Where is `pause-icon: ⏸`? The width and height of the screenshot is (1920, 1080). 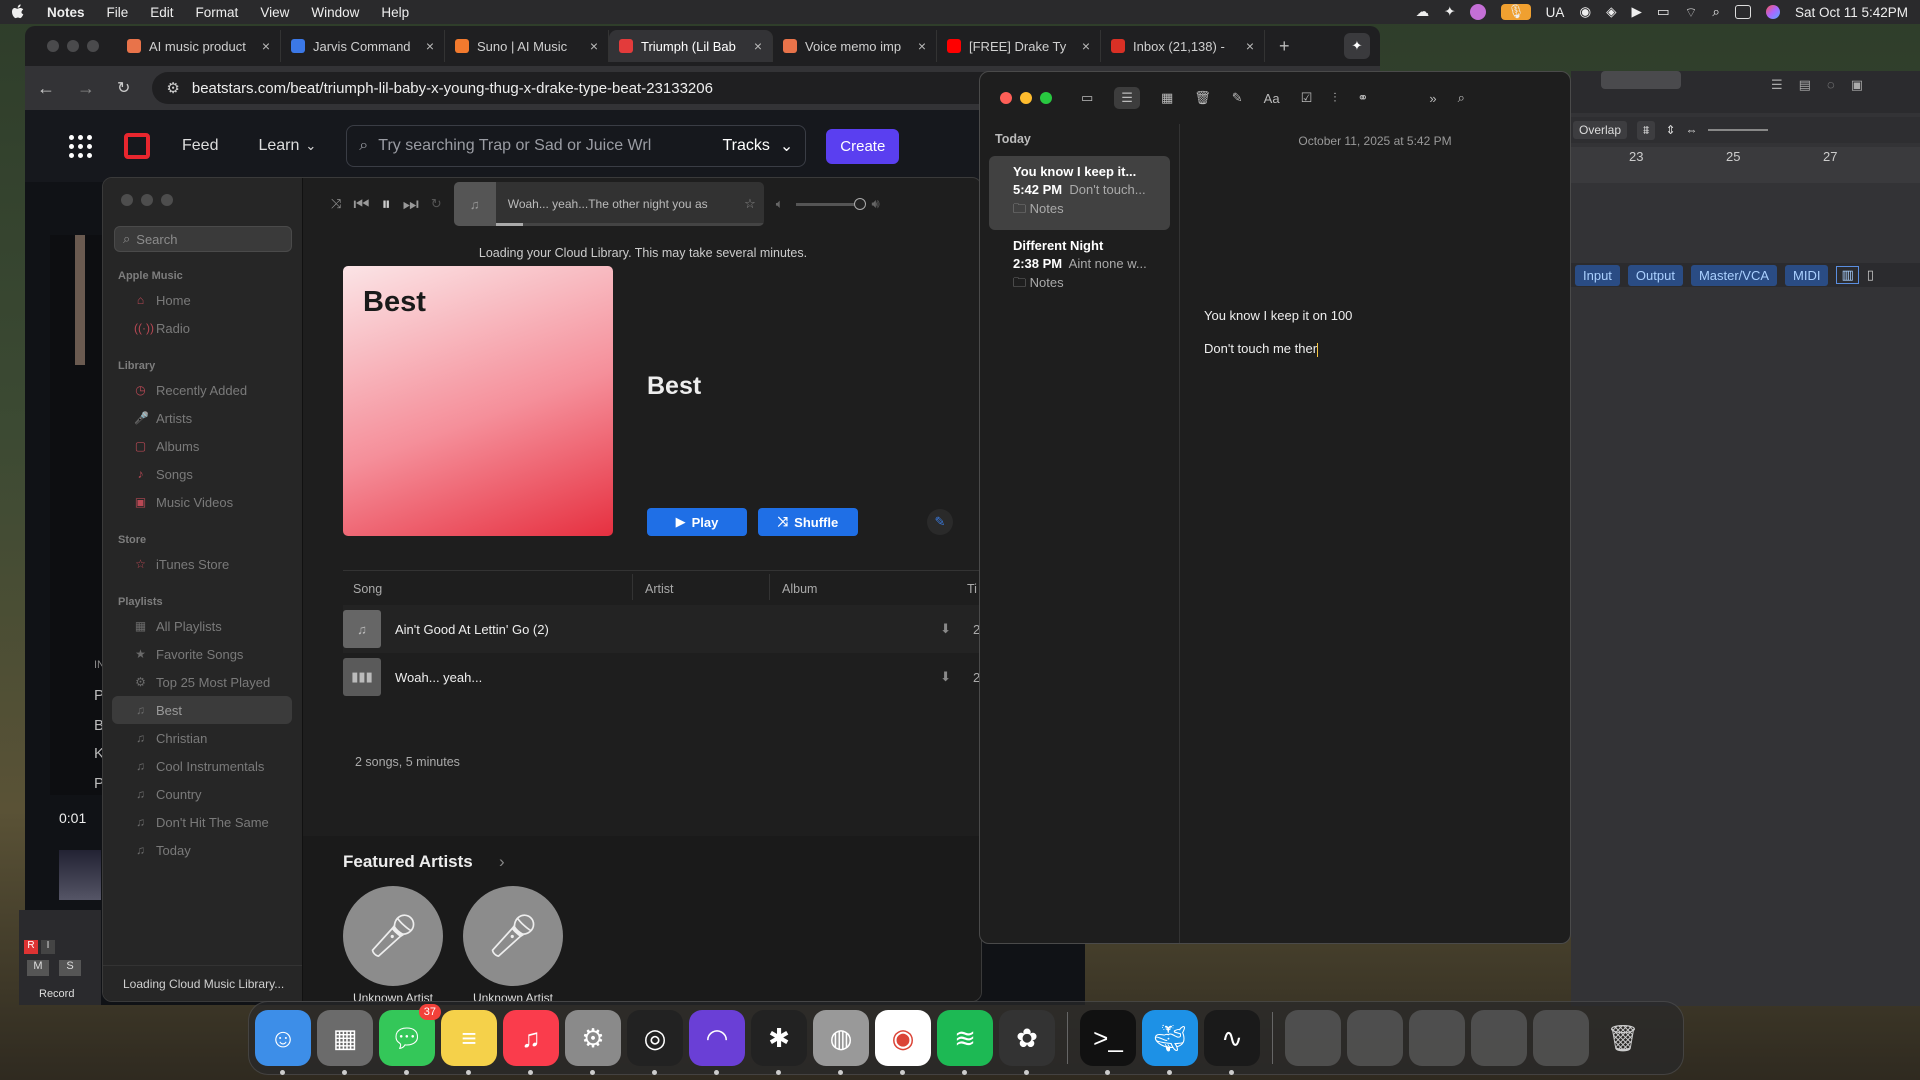
pause-icon: ⏸ is located at coordinates (386, 204).